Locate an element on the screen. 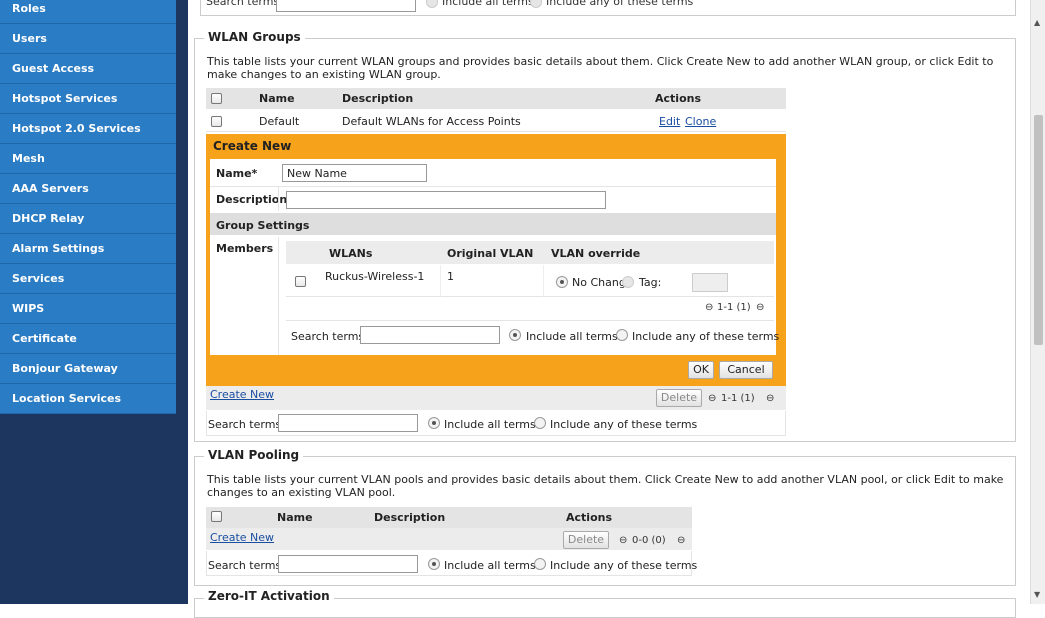 Image resolution: width=1045 pixels, height=618 pixels. zero-it-title: Zero-IT Activation is located at coordinates (269, 596).